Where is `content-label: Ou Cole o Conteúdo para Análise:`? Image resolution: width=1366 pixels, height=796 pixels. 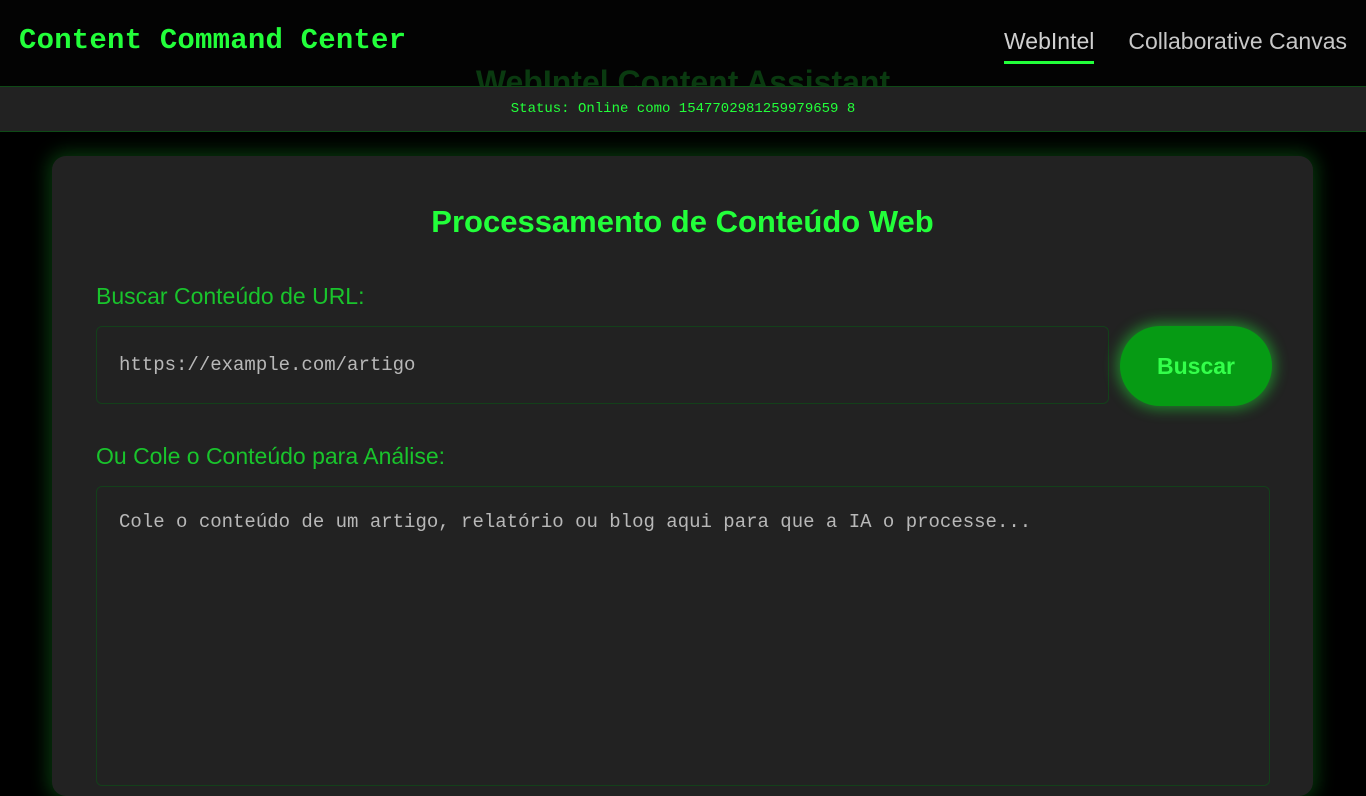
content-label: Ou Cole o Conteúdo para Análise: is located at coordinates (271, 456).